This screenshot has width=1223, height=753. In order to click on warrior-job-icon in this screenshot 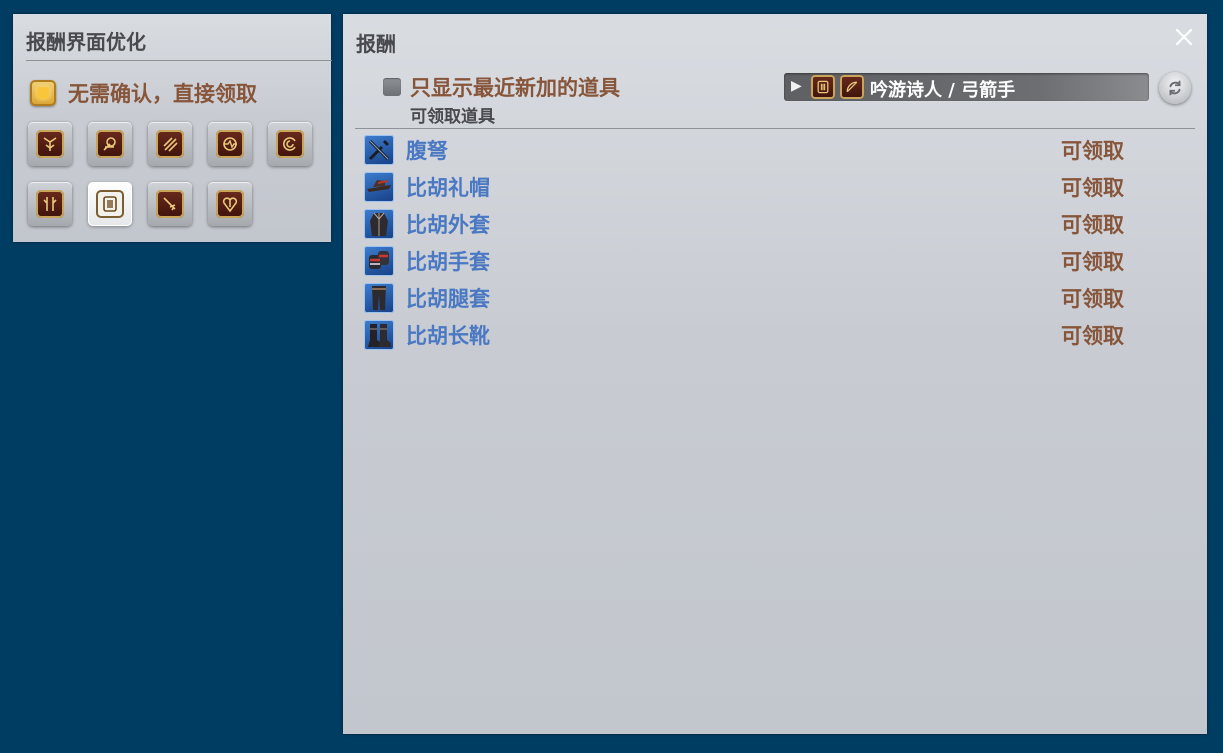, I will do `click(170, 144)`.